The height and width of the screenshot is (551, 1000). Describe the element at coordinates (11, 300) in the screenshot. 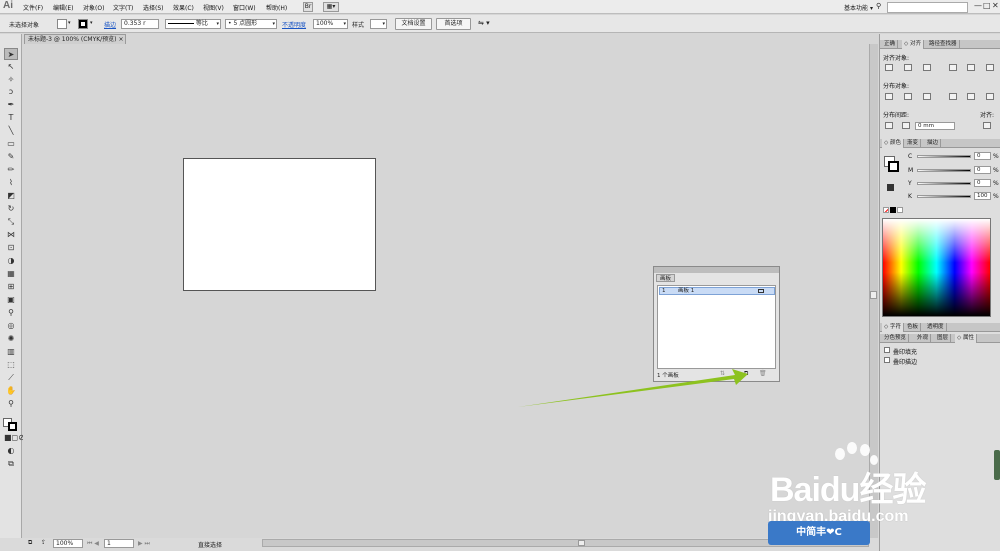

I see `gradient-tool-icon: ▣` at that location.